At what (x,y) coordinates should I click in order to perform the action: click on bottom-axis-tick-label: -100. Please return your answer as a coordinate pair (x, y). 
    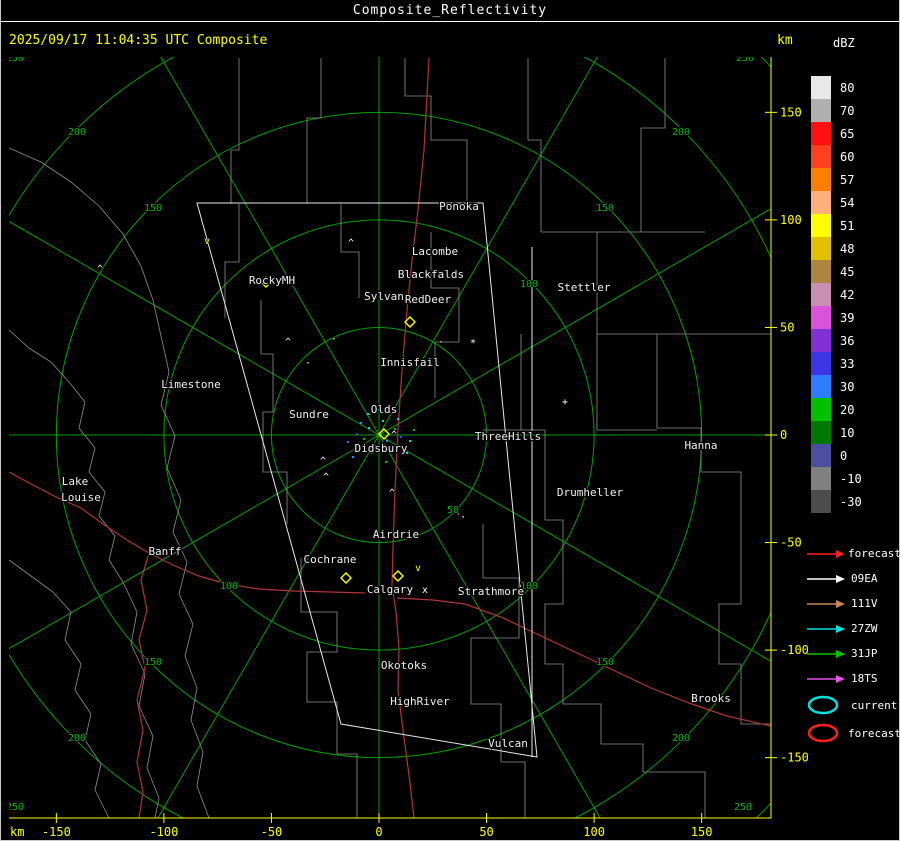
    Looking at the image, I should click on (163, 832).